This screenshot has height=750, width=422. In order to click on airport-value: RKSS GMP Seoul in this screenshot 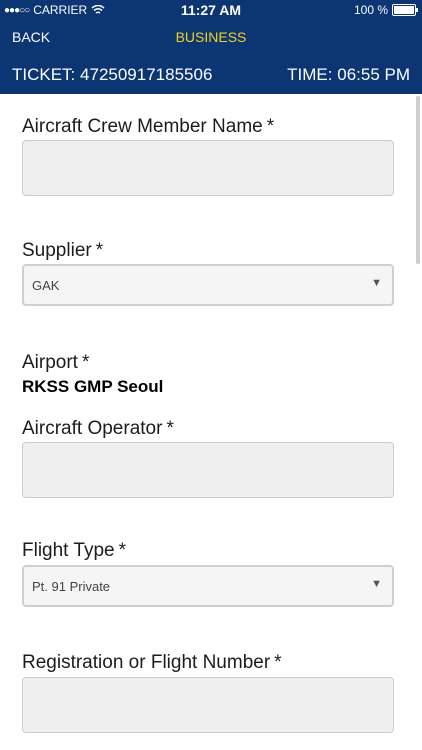, I will do `click(93, 386)`.